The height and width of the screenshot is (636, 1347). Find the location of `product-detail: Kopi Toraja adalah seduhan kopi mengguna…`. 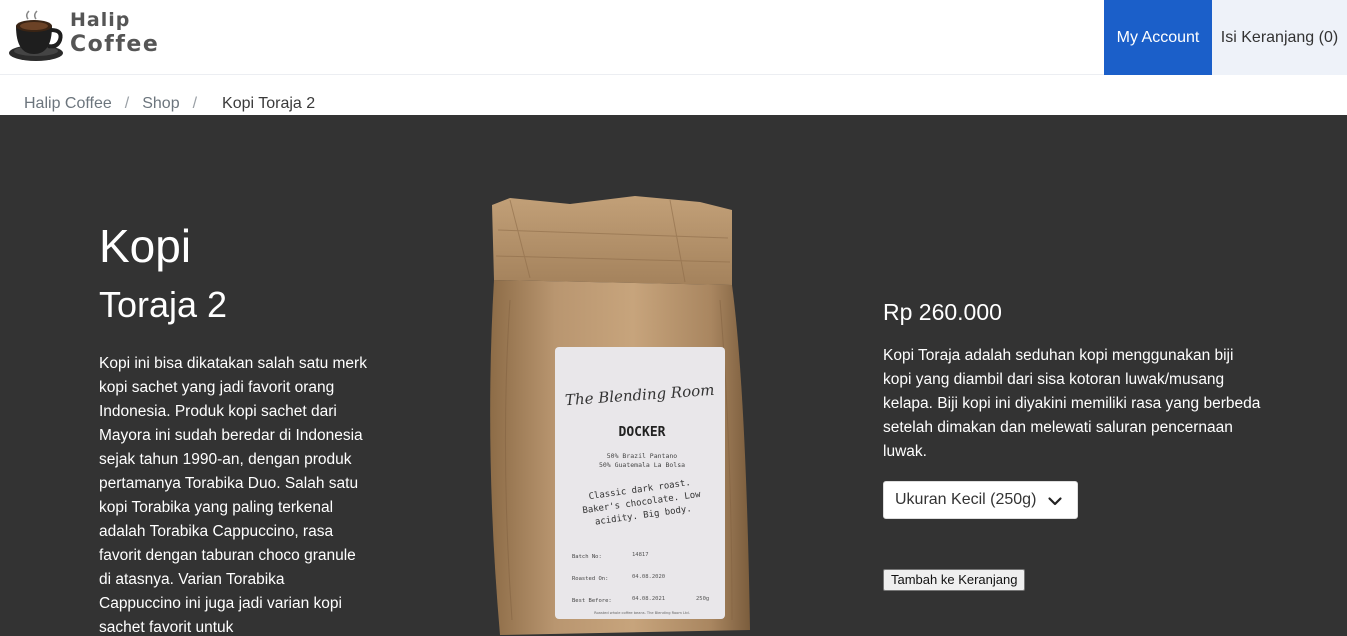

product-detail: Kopi Toraja adalah seduhan kopi mengguna… is located at coordinates (1072, 403).